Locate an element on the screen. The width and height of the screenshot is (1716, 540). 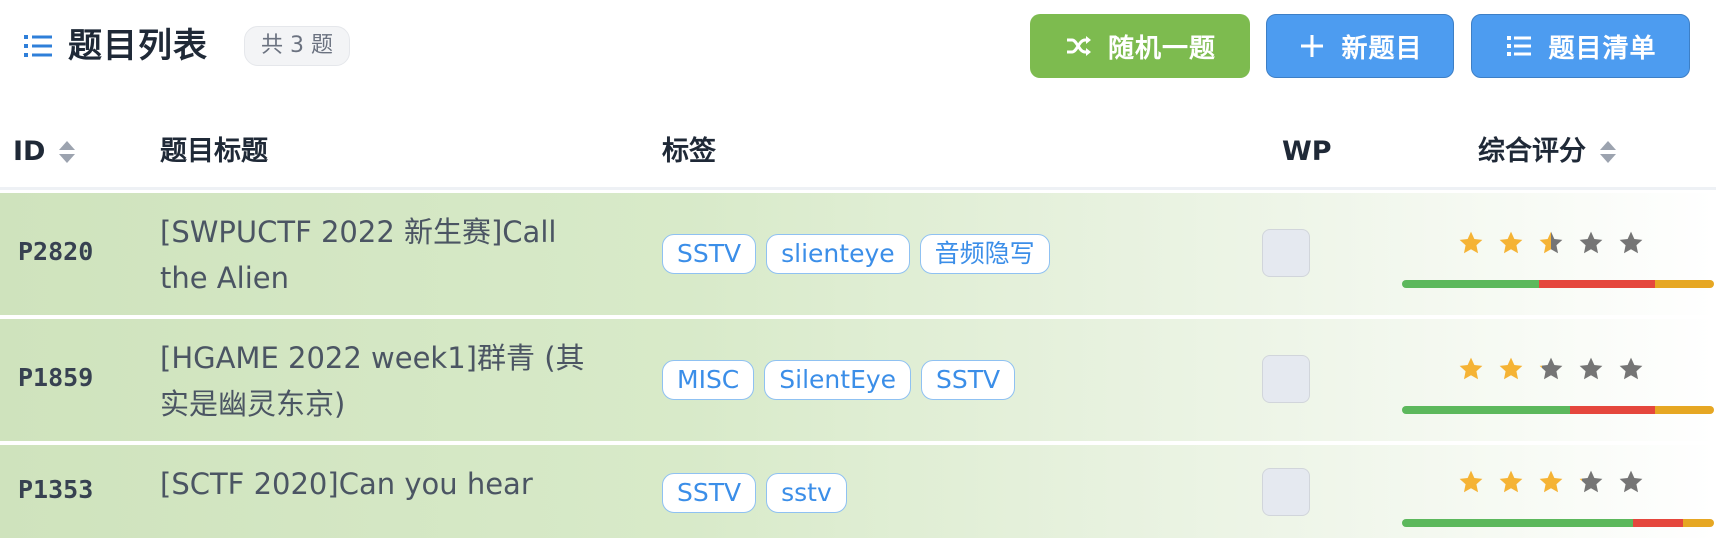
problem-list-label: 题目清单 is located at coordinates (1602, 48).